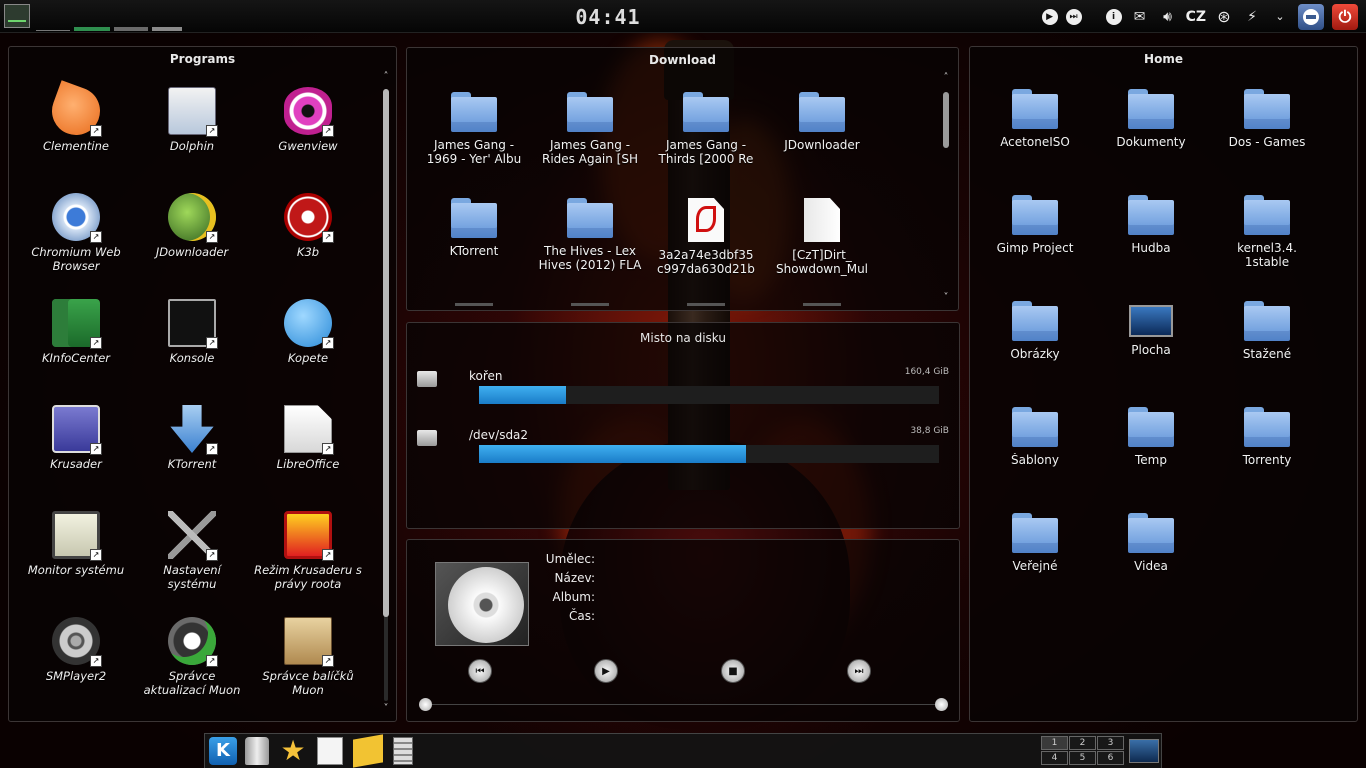 The image size is (1366, 768). I want to click on home-item-label: Torrenty, so click(1267, 460).